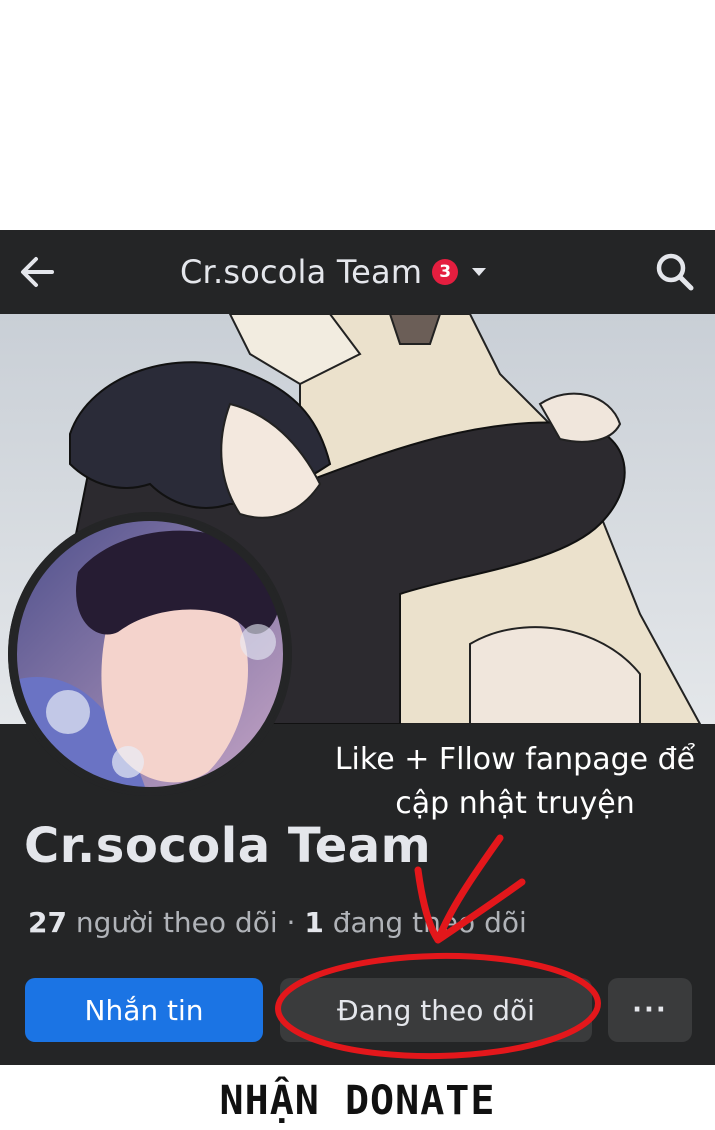 The height and width of the screenshot is (1130, 715). Describe the element at coordinates (47, 922) in the screenshot. I see `followers-count: 27` at that location.